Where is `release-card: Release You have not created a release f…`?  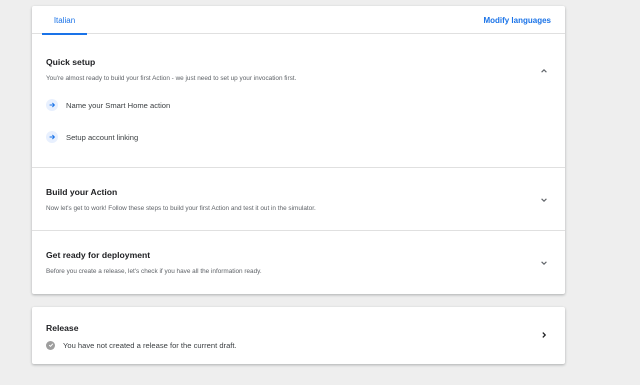
release-card: Release You have not created a release f… is located at coordinates (298, 335).